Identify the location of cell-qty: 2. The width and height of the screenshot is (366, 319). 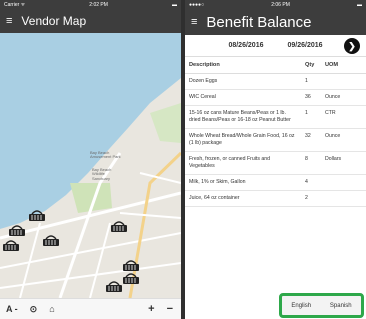
(311, 199).